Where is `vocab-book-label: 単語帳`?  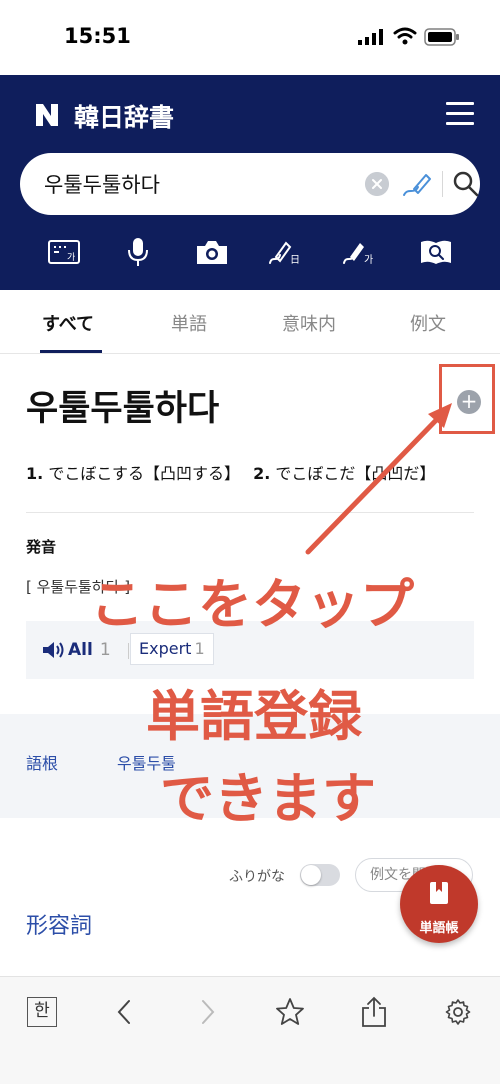
vocab-book-label: 単語帳 is located at coordinates (439, 928).